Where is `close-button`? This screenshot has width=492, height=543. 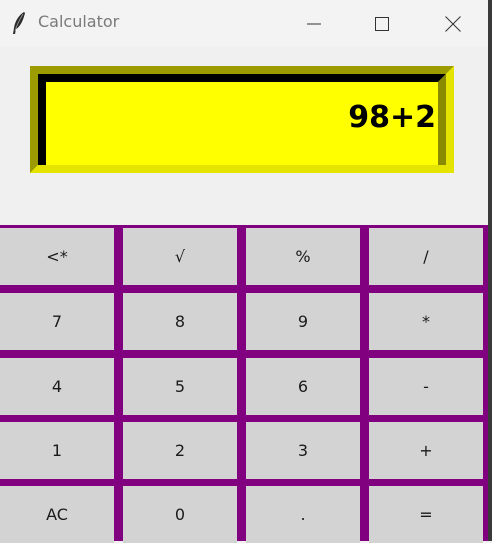 close-button is located at coordinates (453, 23).